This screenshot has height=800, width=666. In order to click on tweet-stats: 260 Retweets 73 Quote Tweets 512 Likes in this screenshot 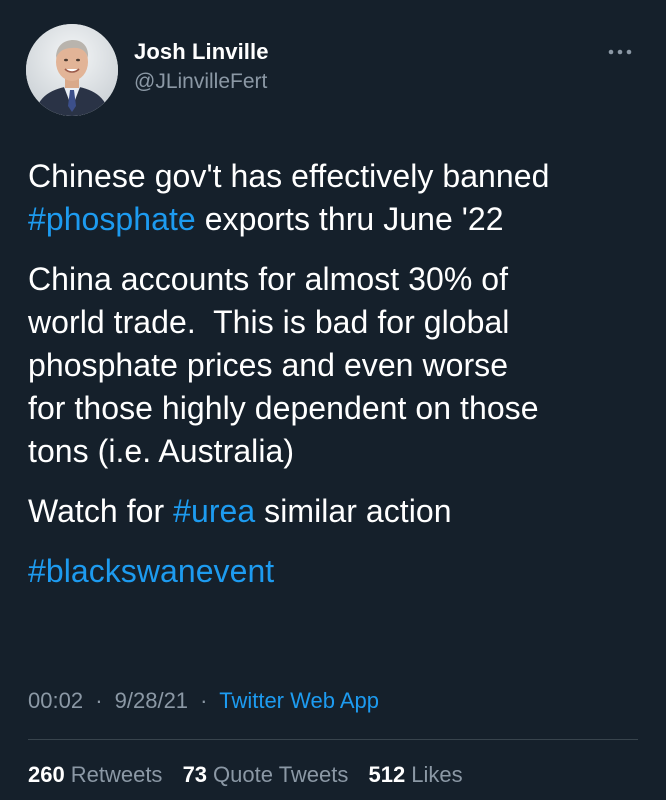, I will do `click(252, 775)`.